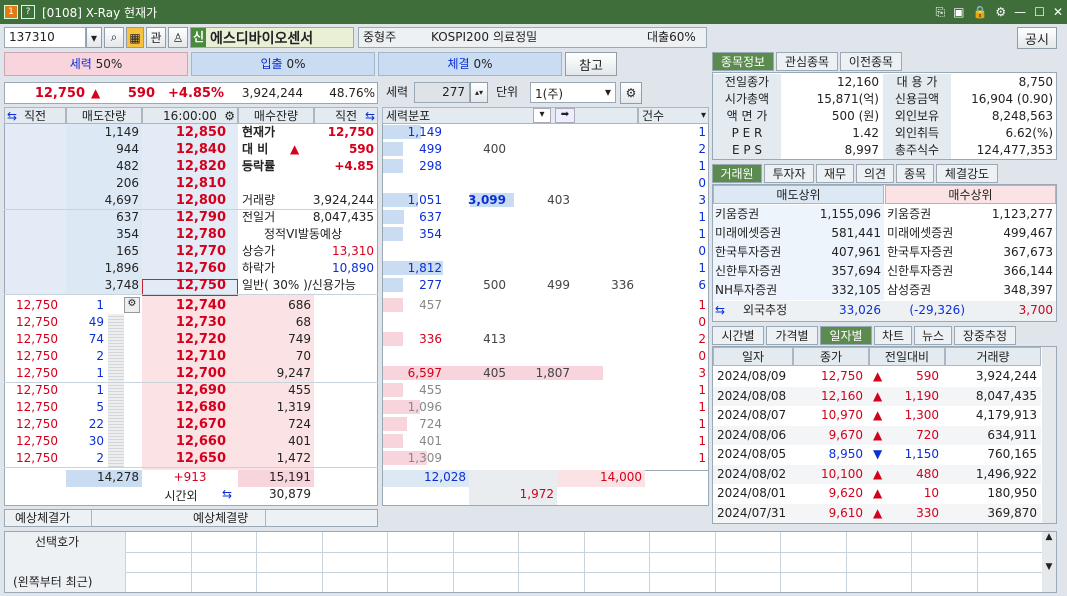 The width and height of the screenshot is (1067, 596). What do you see at coordinates (1039, 12) in the screenshot?
I see `maximize-icon: ☐` at bounding box center [1039, 12].